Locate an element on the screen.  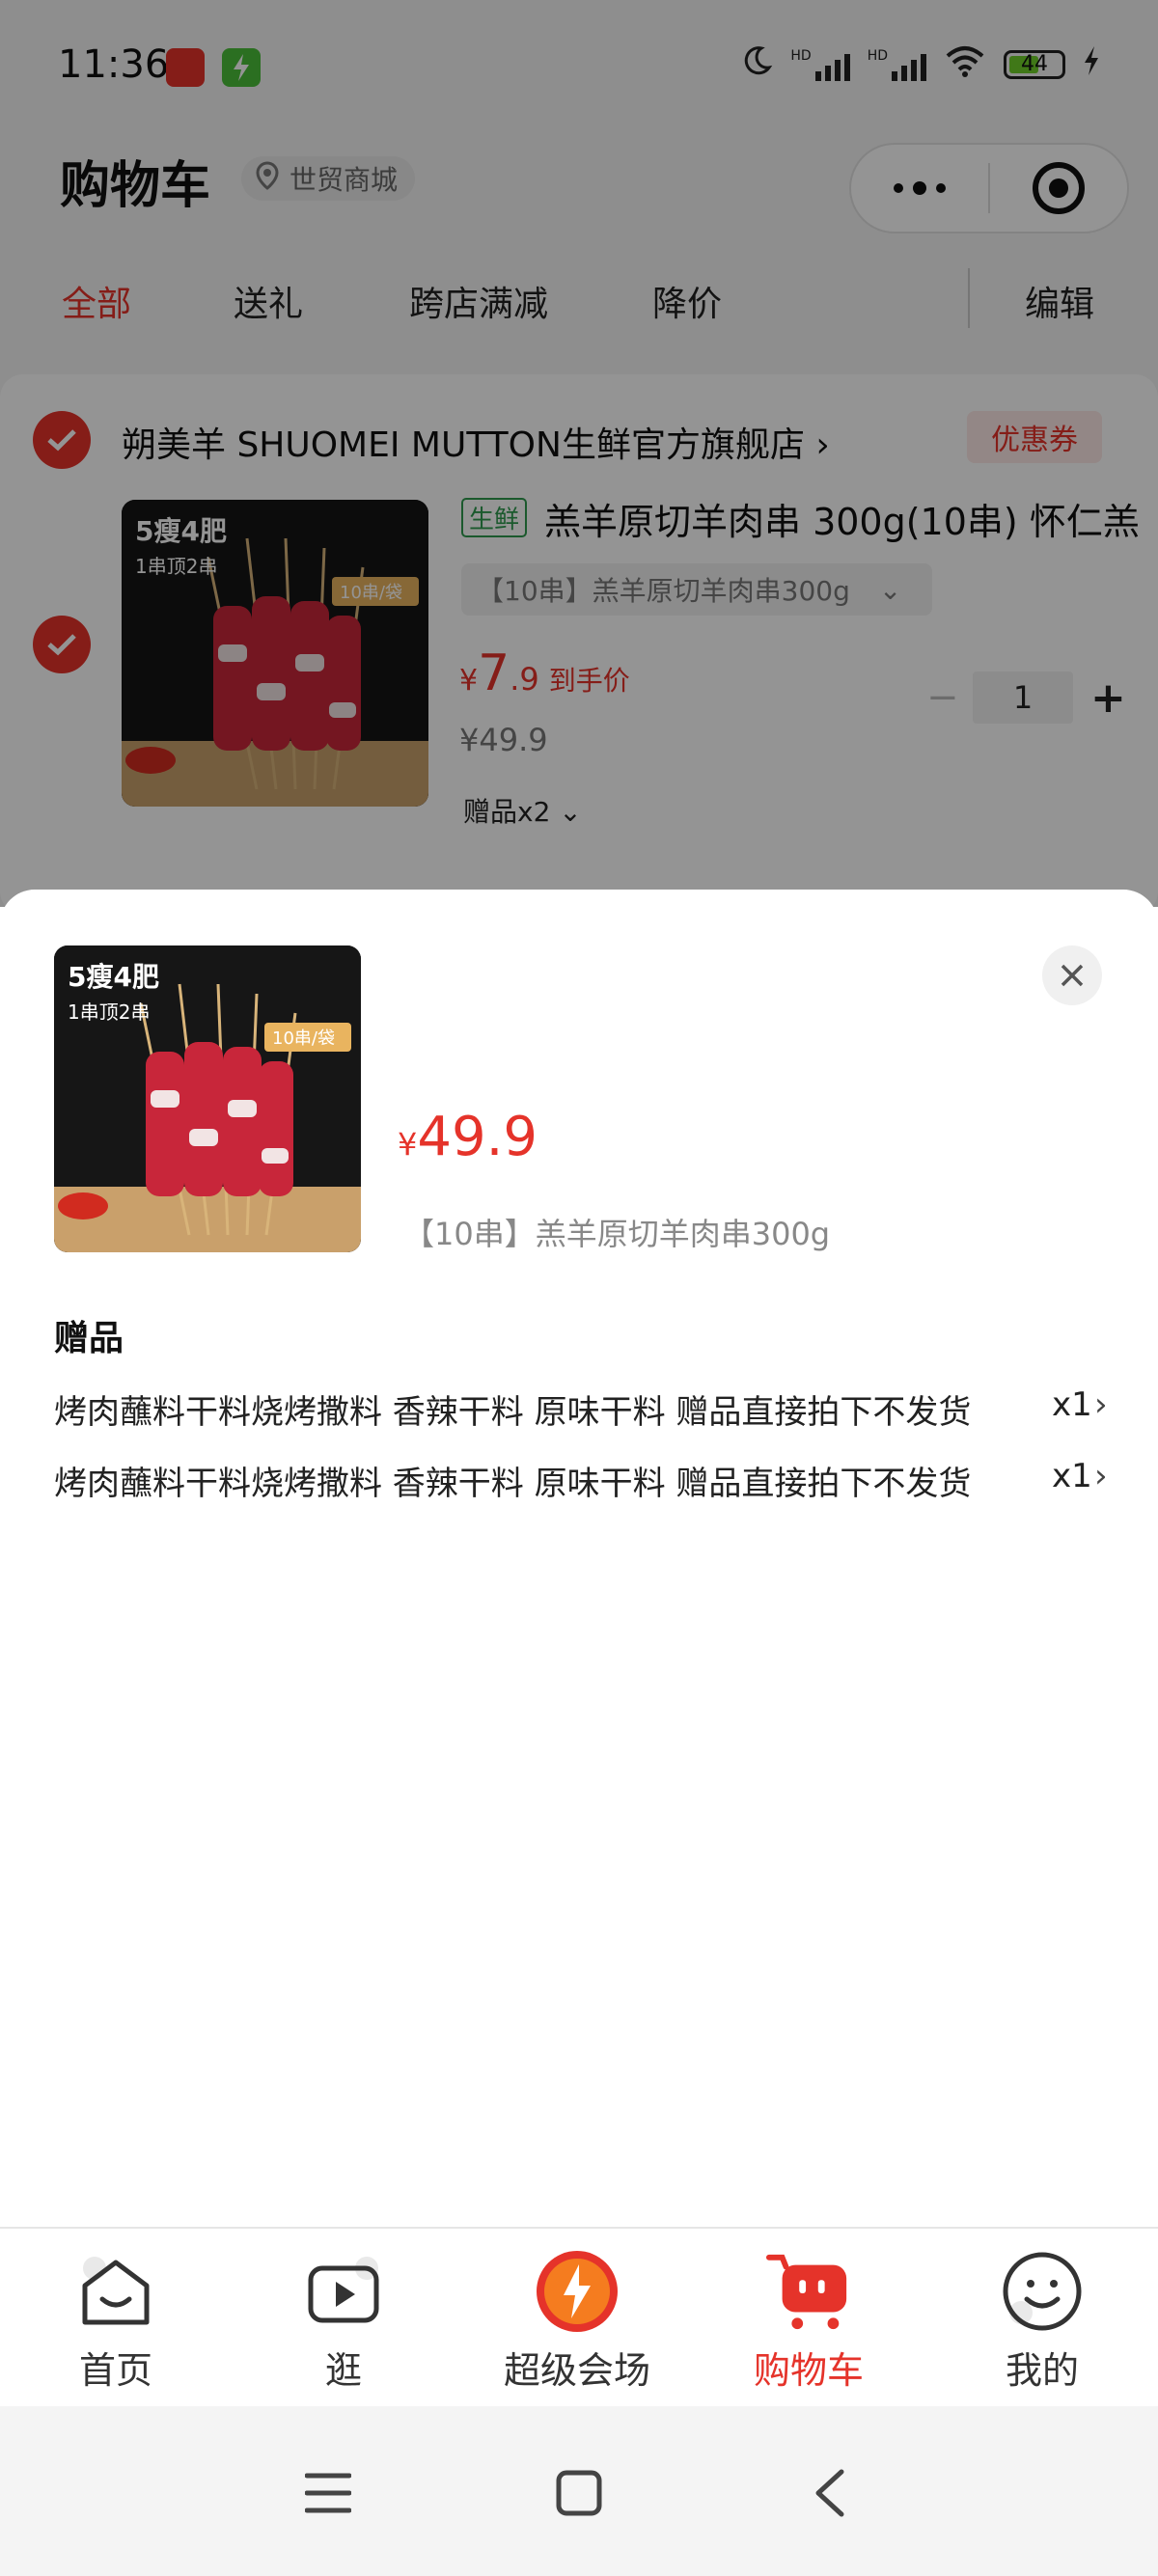
sheet-price: ¥49.9 is located at coordinates (468, 1137).